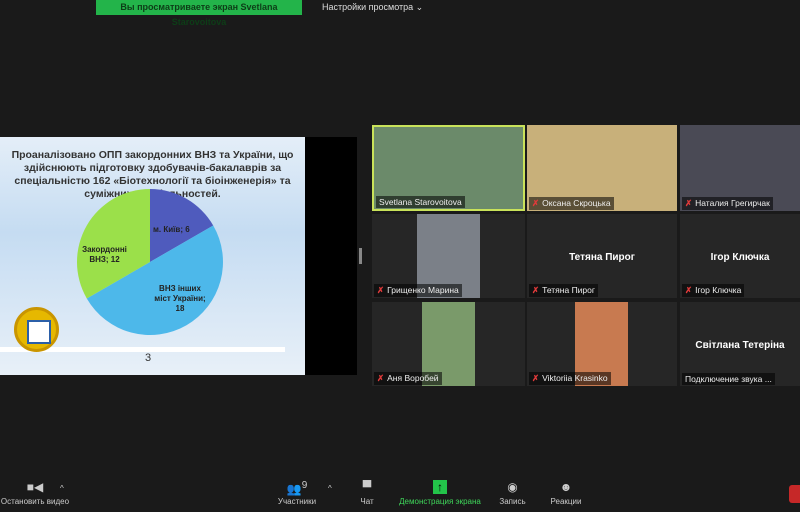  Describe the element at coordinates (304, 485) in the screenshot. I see `participants-count: 9` at that location.